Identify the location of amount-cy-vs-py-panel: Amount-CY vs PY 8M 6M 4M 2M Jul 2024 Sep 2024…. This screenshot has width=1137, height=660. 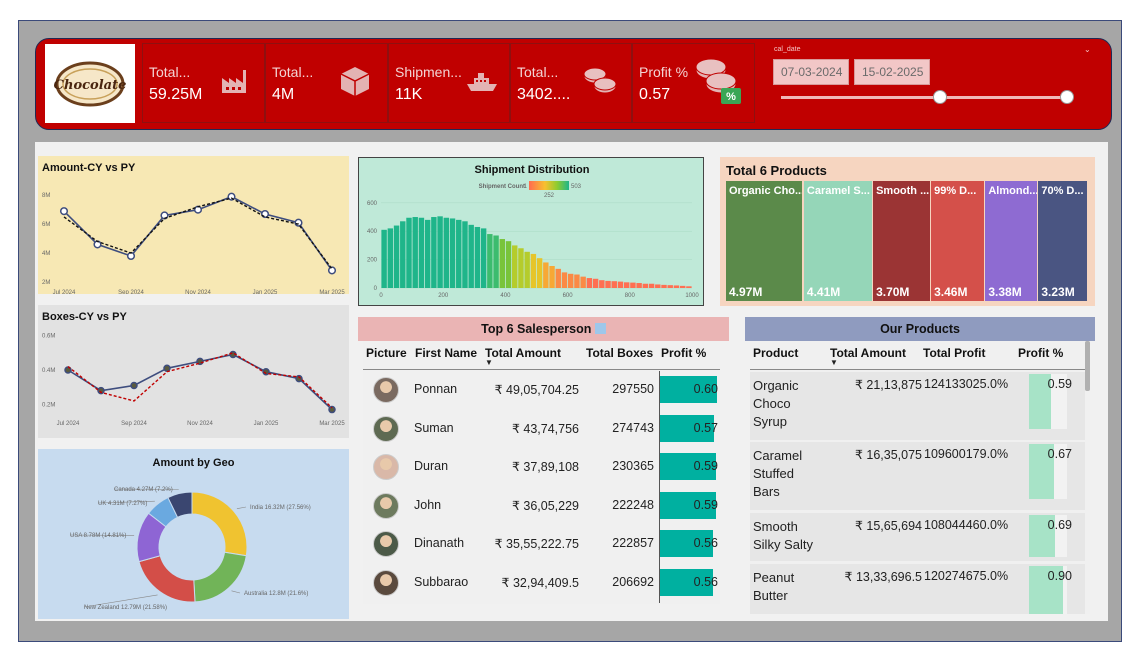
(193, 225).